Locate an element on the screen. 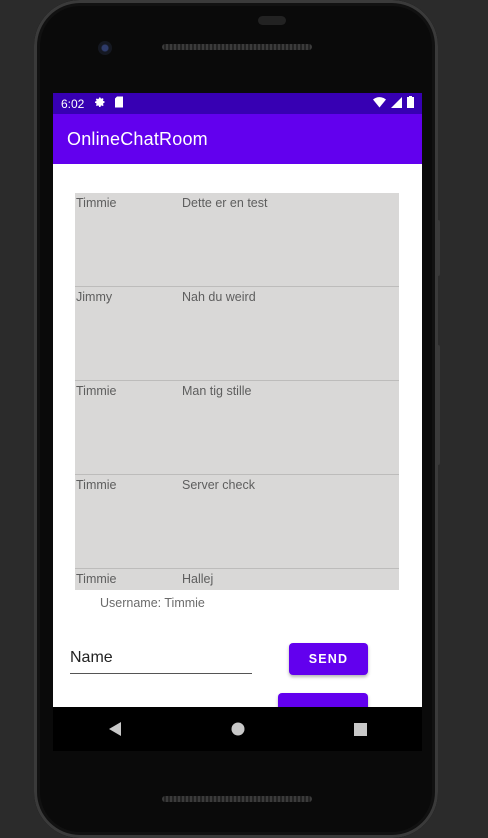 The height and width of the screenshot is (838, 488). gear-icon is located at coordinates (100, 103).